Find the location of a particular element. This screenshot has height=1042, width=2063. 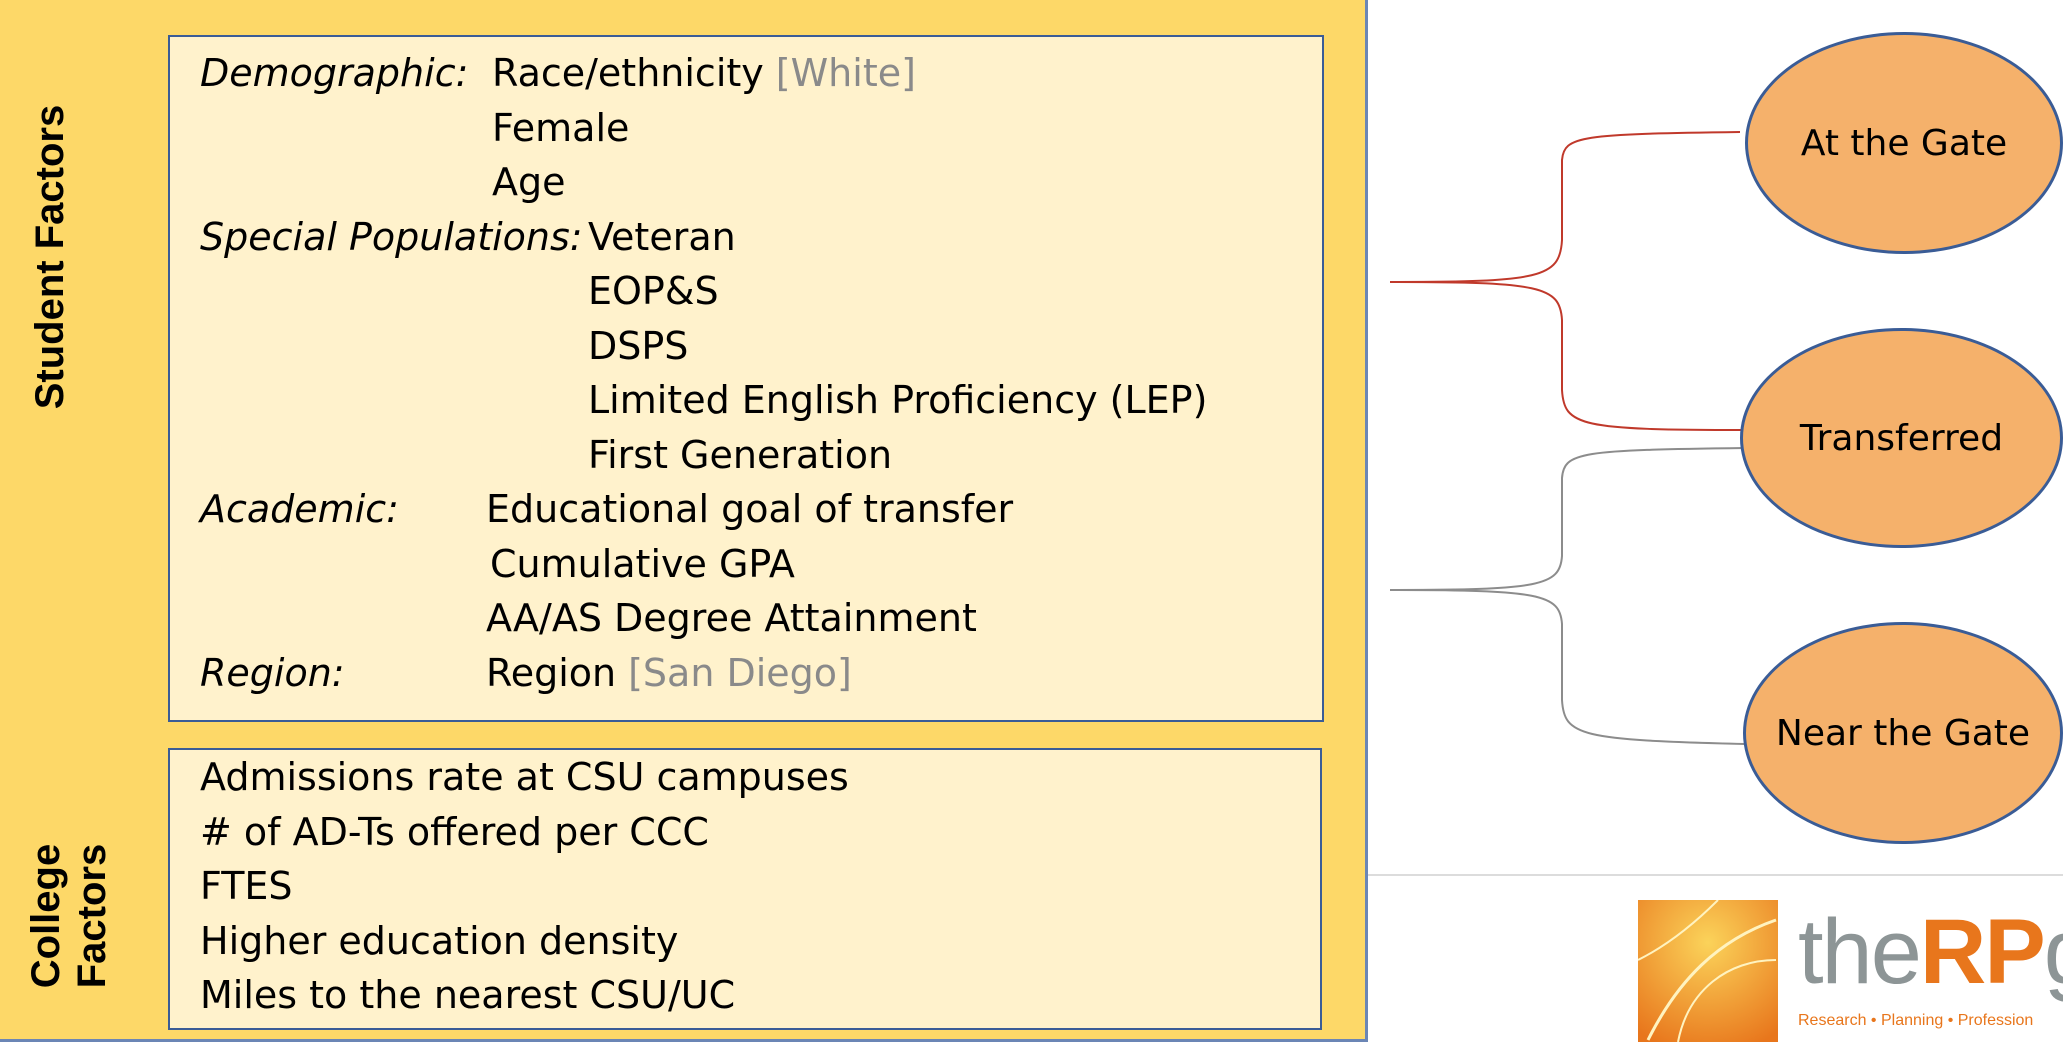

college-factors-label-line1: College is located at coordinates (46, 916).